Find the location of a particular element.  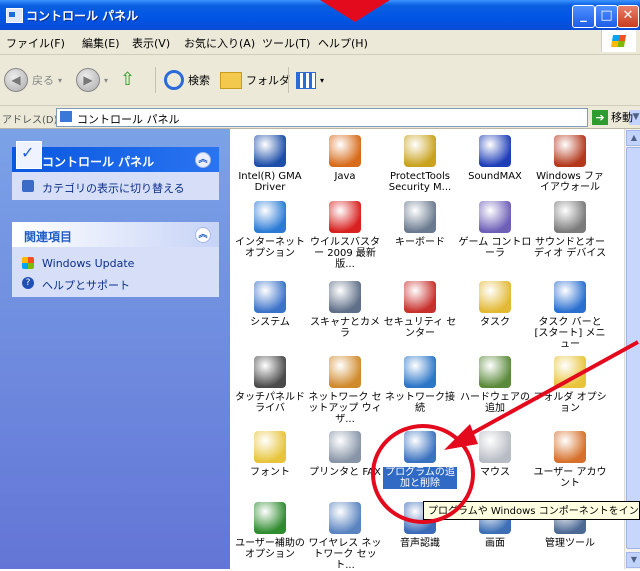

cpl-item-label: タスク is located at coordinates (495, 322).